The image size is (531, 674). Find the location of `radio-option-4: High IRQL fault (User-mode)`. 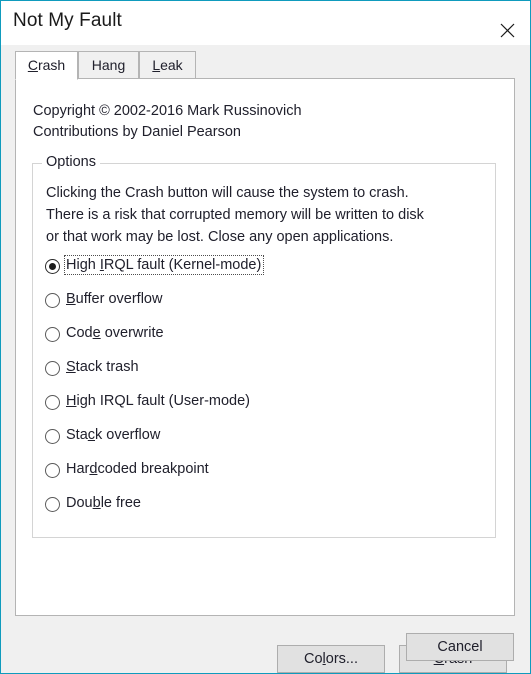

radio-option-4: High IRQL fault (User-mode) is located at coordinates (265, 407).